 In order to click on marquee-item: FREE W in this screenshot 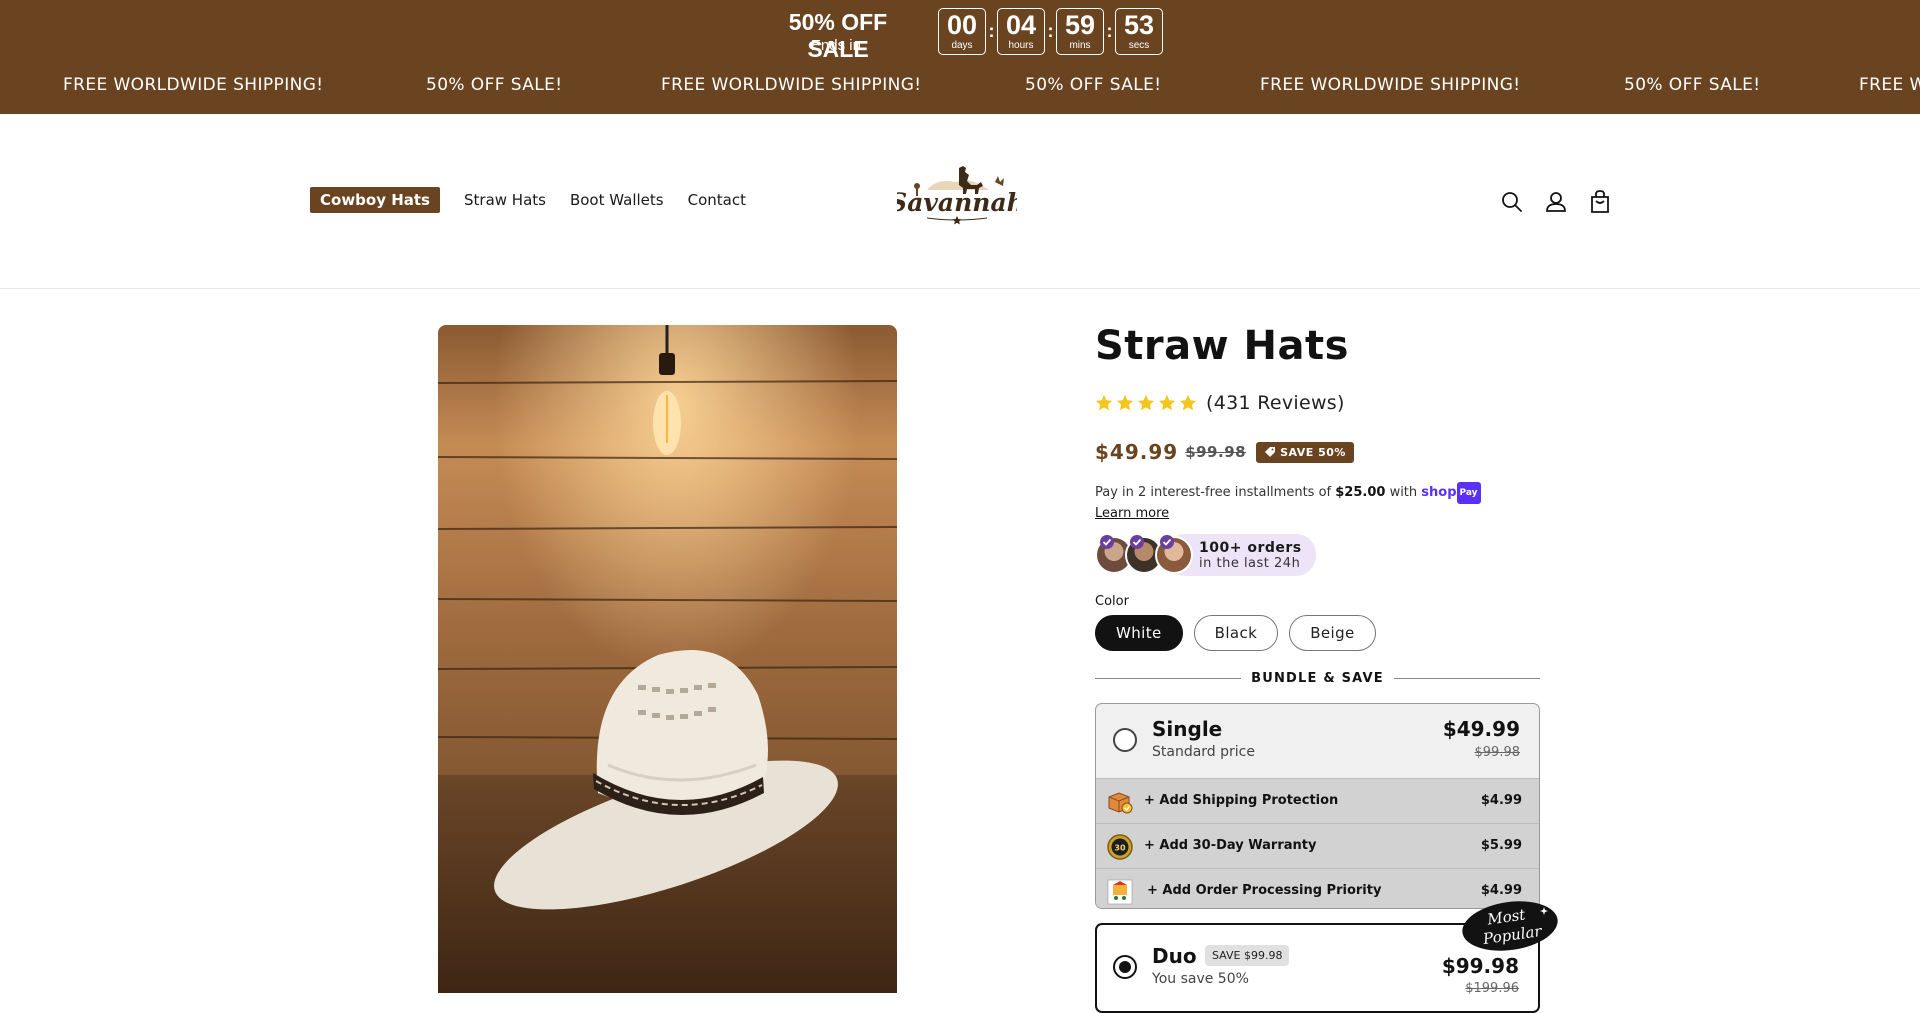, I will do `click(1889, 85)`.